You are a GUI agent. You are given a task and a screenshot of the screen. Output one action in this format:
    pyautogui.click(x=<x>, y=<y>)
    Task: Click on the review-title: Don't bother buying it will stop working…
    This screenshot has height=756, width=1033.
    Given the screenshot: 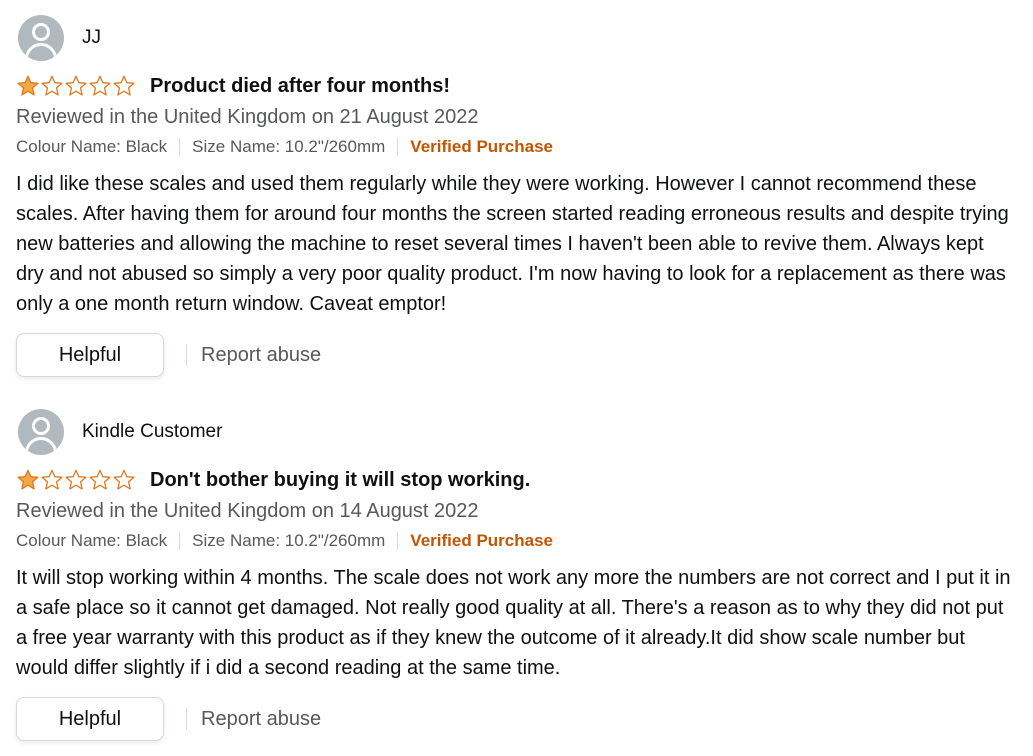 What is the action you would take?
    pyautogui.click(x=340, y=480)
    